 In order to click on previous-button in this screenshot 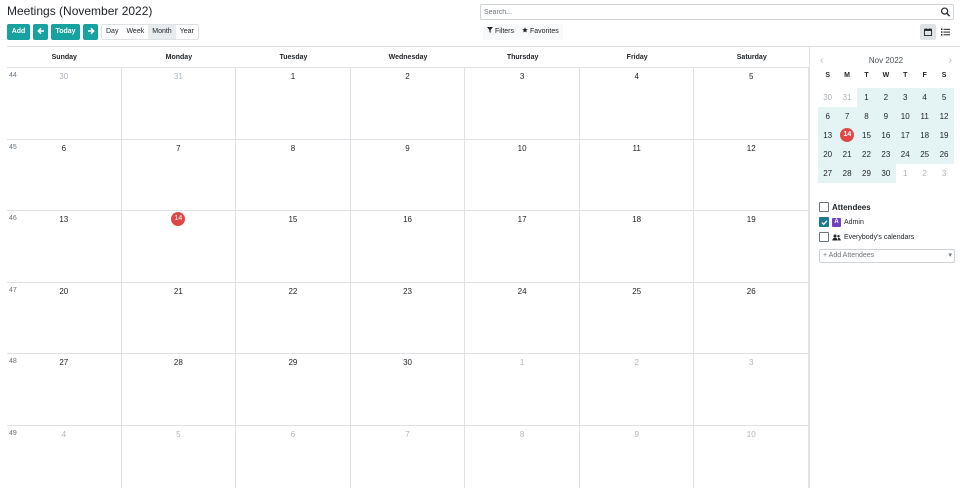, I will do `click(40, 32)`.